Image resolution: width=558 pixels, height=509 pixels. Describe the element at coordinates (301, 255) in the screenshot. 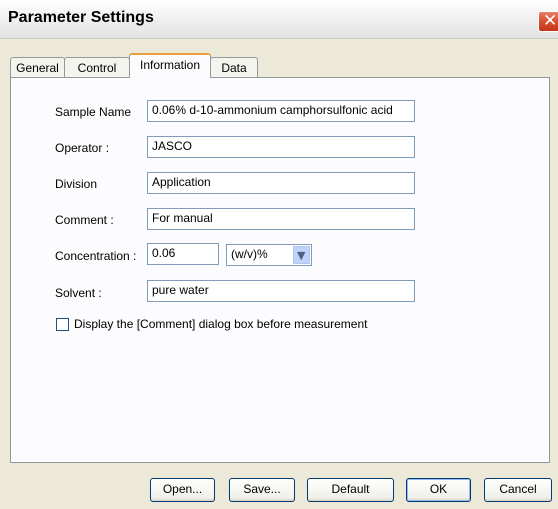

I see `chevron-down-icon: ▼` at that location.